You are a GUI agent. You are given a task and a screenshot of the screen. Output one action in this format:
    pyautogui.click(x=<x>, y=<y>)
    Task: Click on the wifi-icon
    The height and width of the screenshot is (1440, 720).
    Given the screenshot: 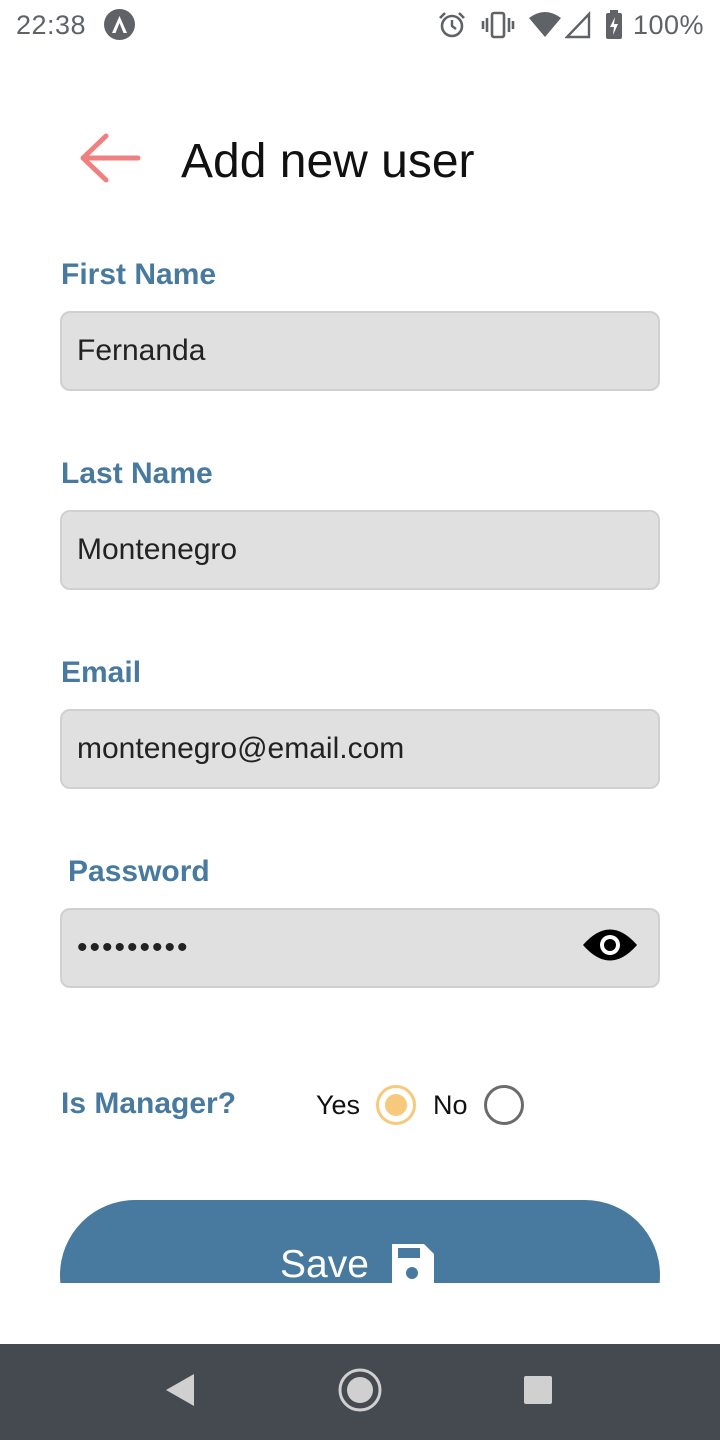 What is the action you would take?
    pyautogui.click(x=544, y=25)
    